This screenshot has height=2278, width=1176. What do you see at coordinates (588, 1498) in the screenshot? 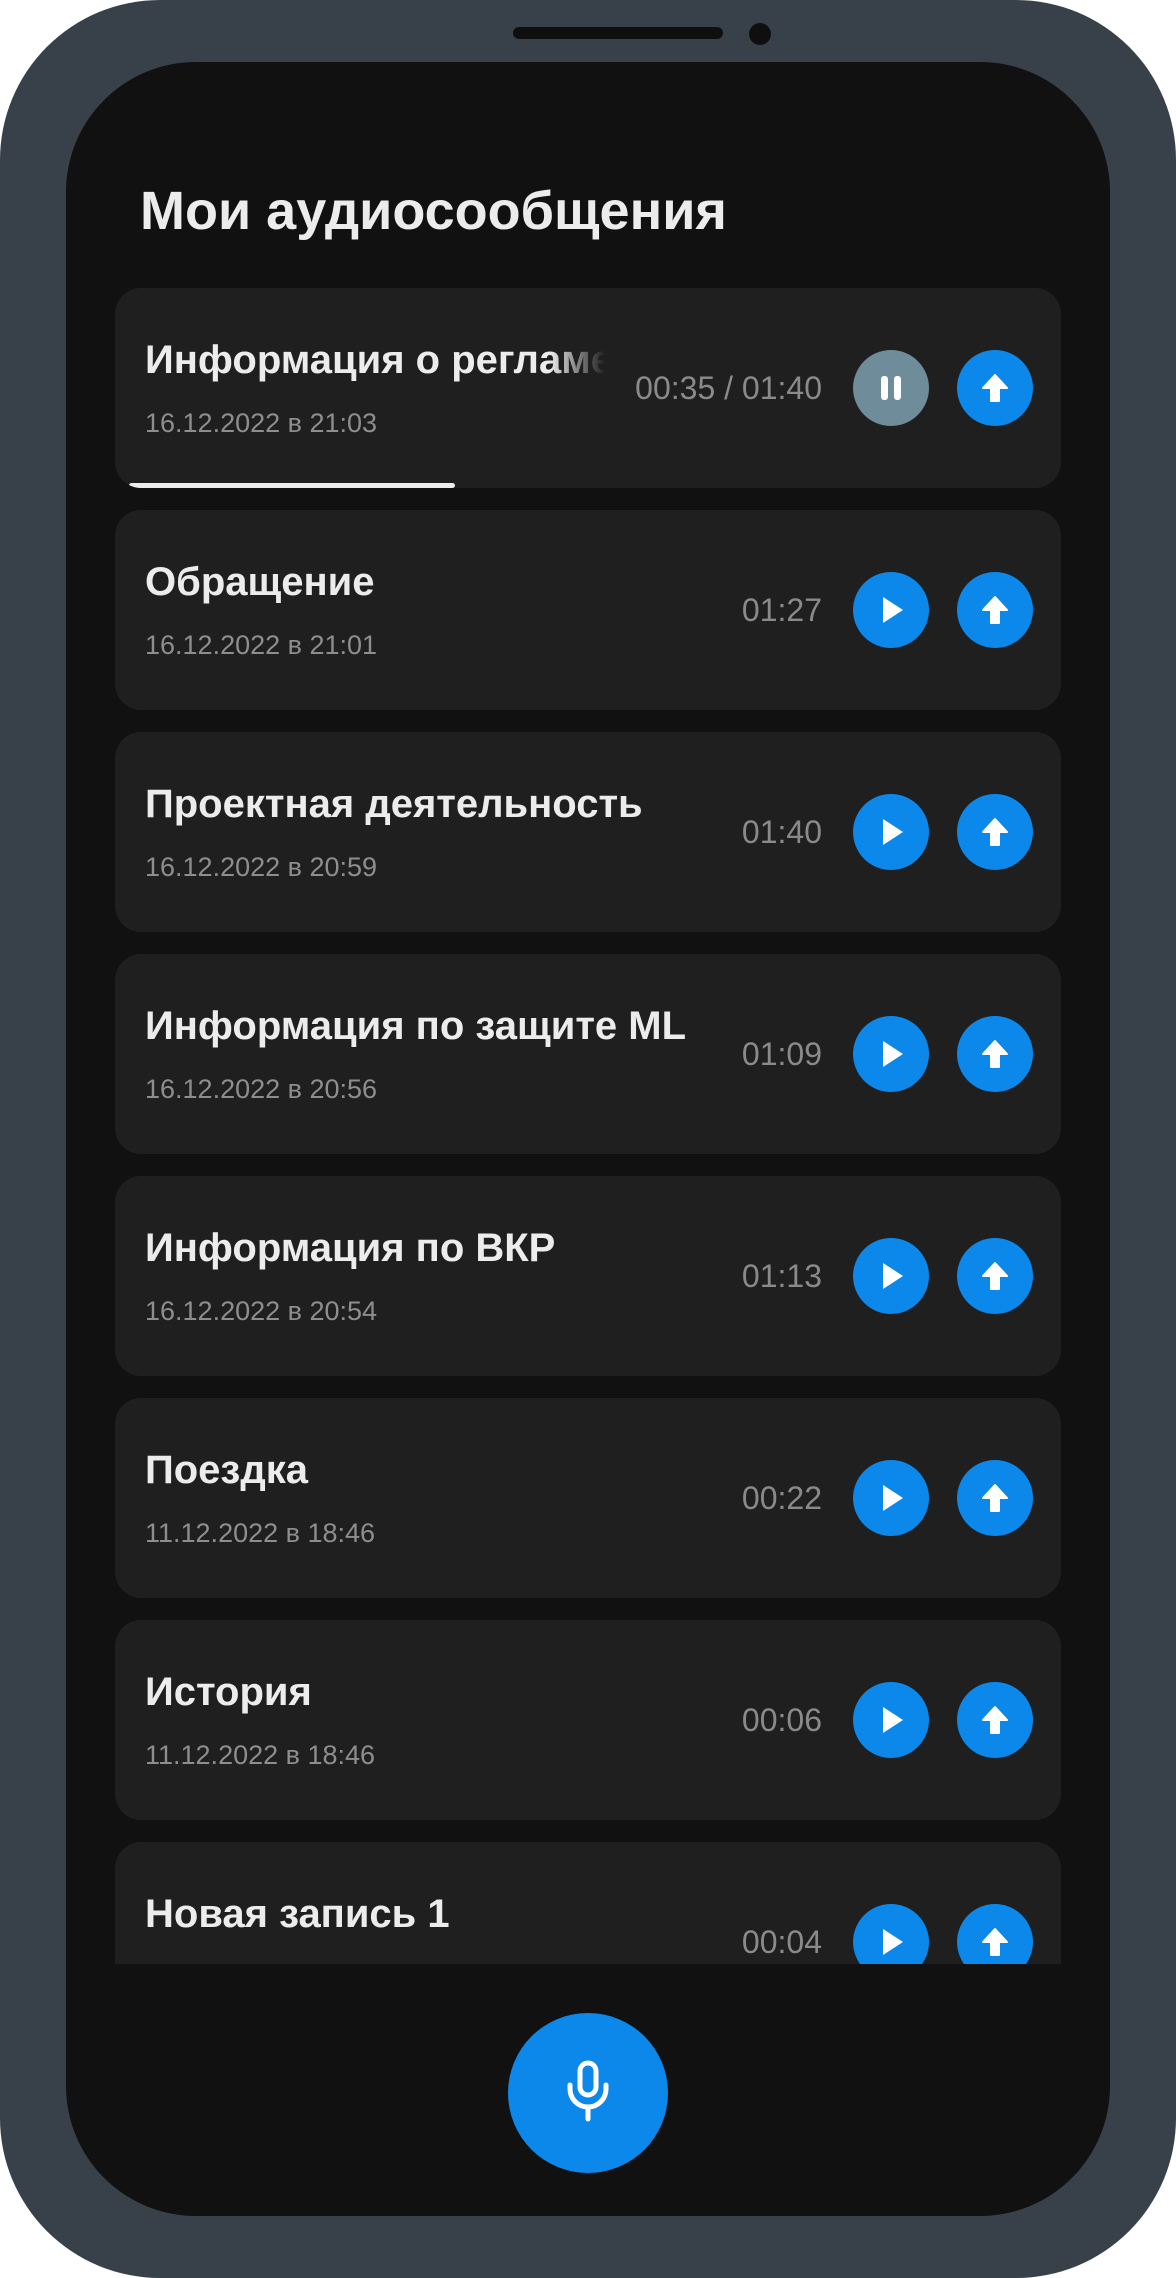
I see `recording-card: Поездка 11.12.2022 в 18:46 00:22` at bounding box center [588, 1498].